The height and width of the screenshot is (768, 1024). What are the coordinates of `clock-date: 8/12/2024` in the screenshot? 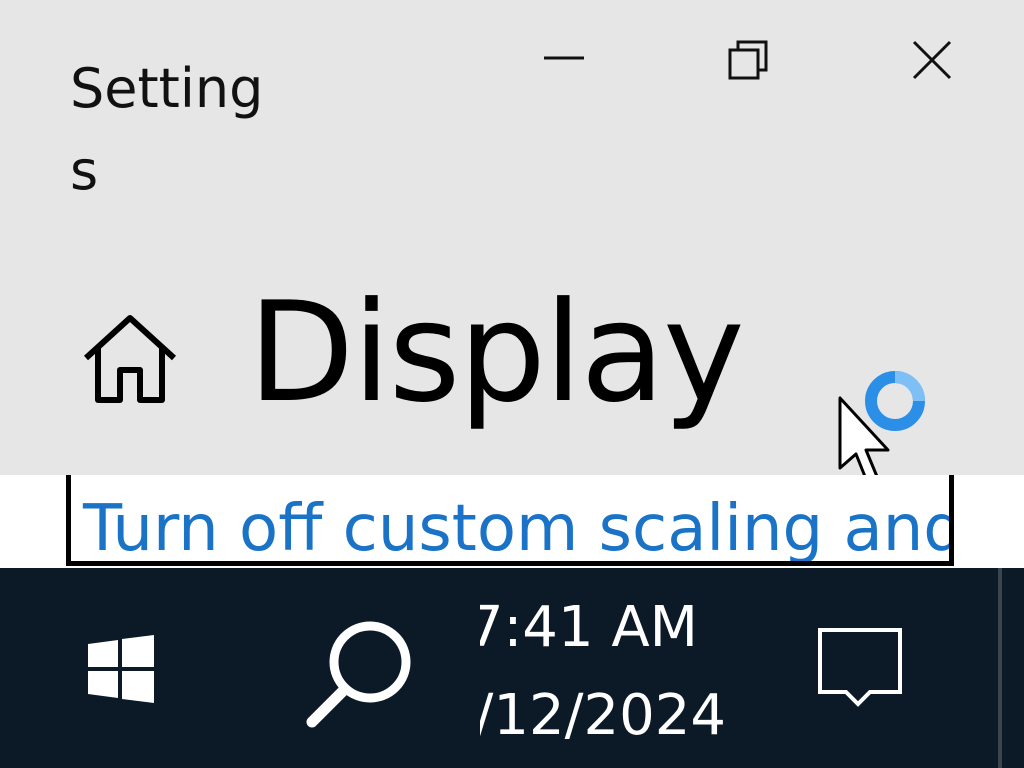 It's located at (603, 715).